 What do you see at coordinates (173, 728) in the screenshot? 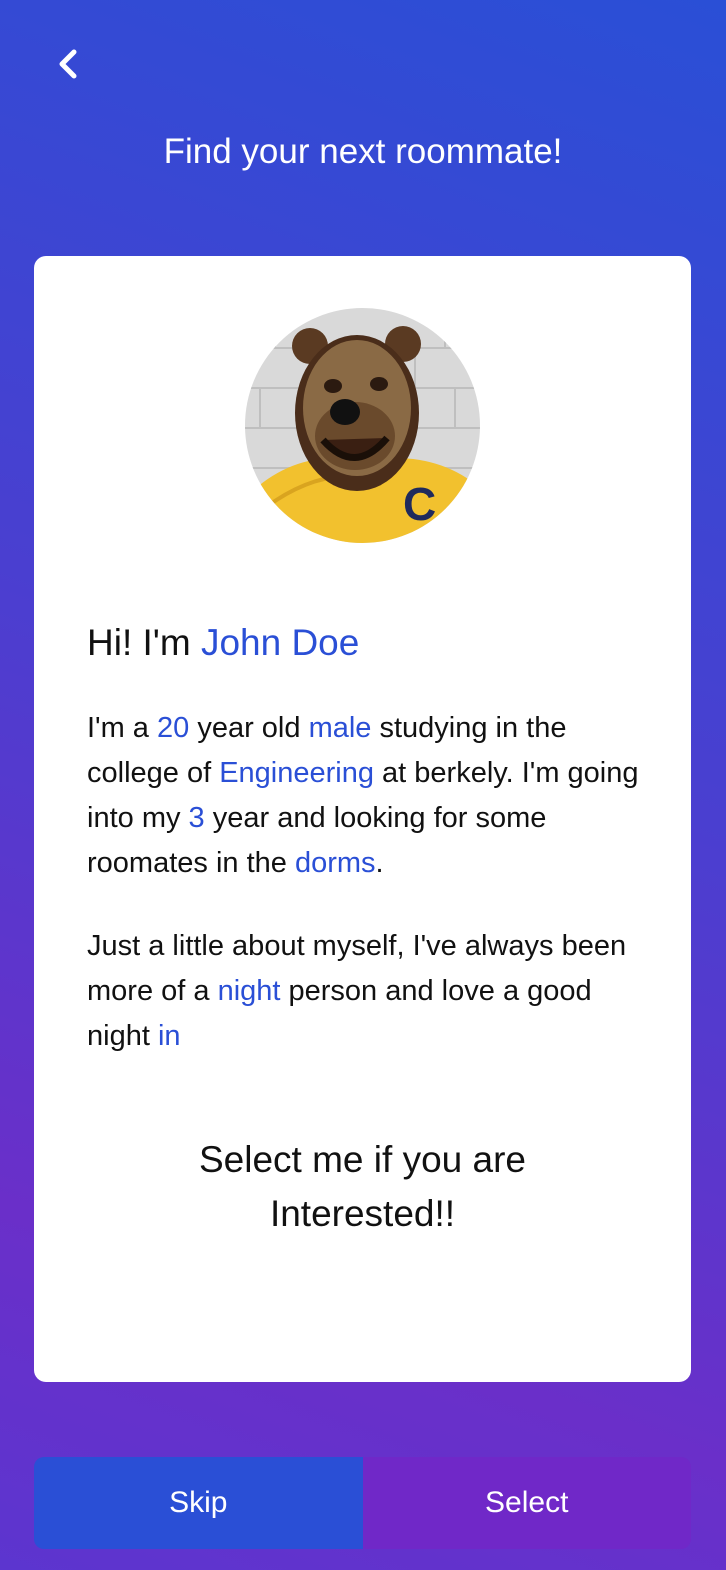
I see `age-value: 20` at bounding box center [173, 728].